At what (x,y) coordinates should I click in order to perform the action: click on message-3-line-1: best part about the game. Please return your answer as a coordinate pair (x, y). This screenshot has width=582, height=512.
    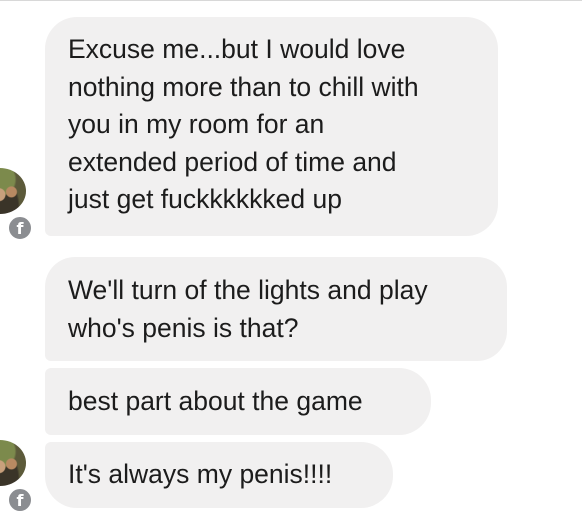
    Looking at the image, I should click on (215, 401).